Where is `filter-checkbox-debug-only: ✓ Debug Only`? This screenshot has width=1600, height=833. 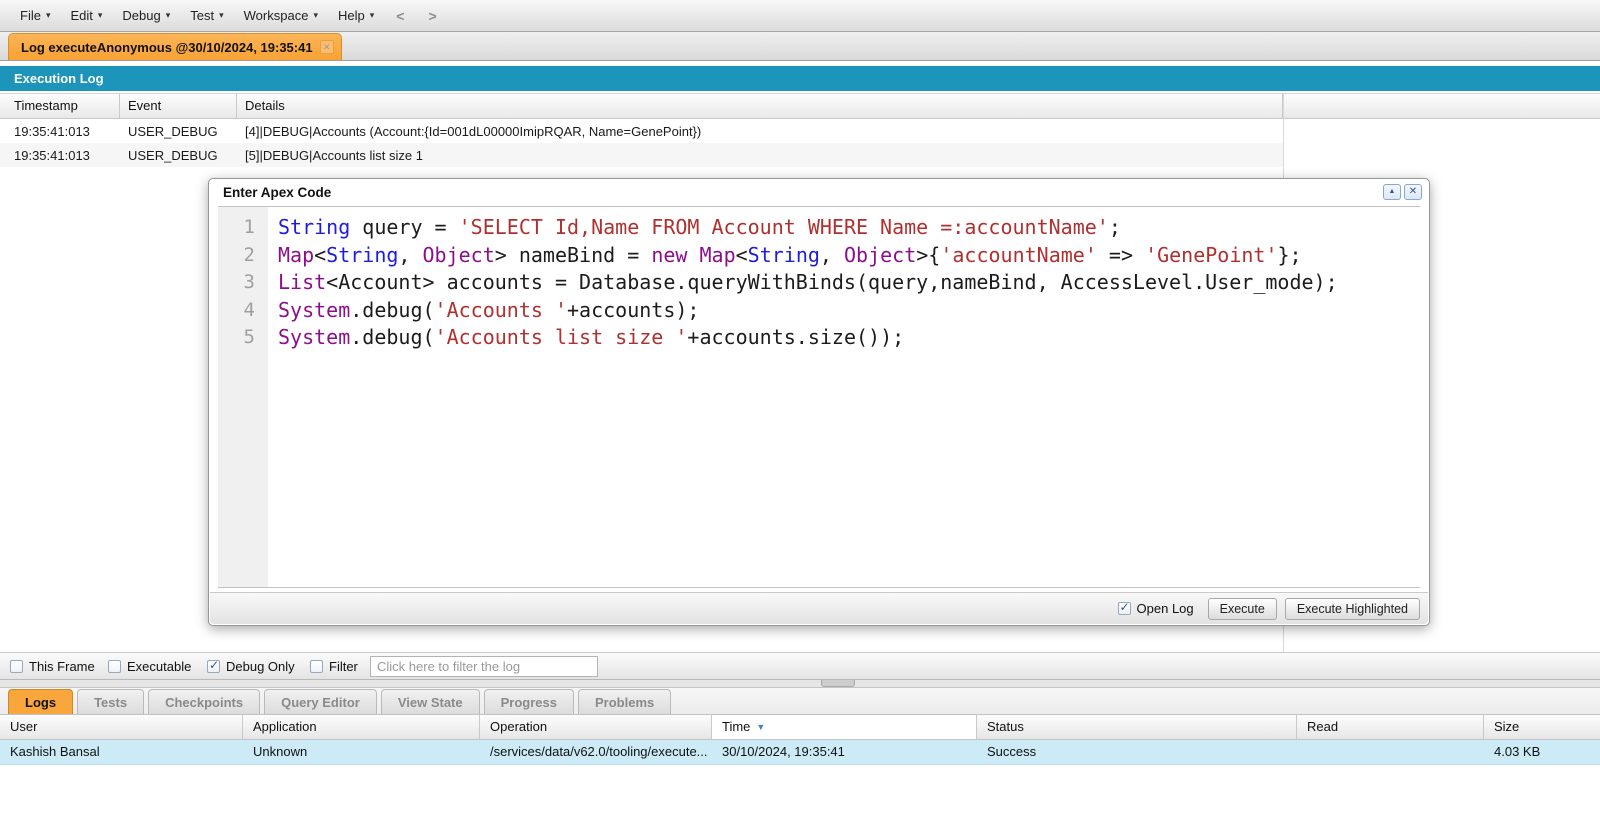
filter-checkbox-debug-only: ✓ Debug Only is located at coordinates (251, 666).